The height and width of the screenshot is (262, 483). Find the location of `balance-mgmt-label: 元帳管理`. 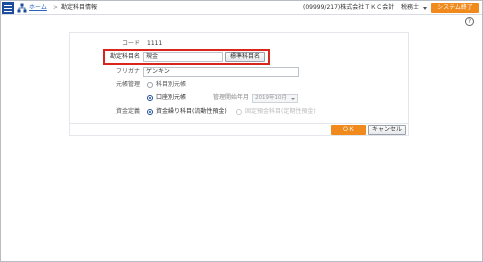

balance-mgmt-label: 元帳管理 is located at coordinates (127, 84).